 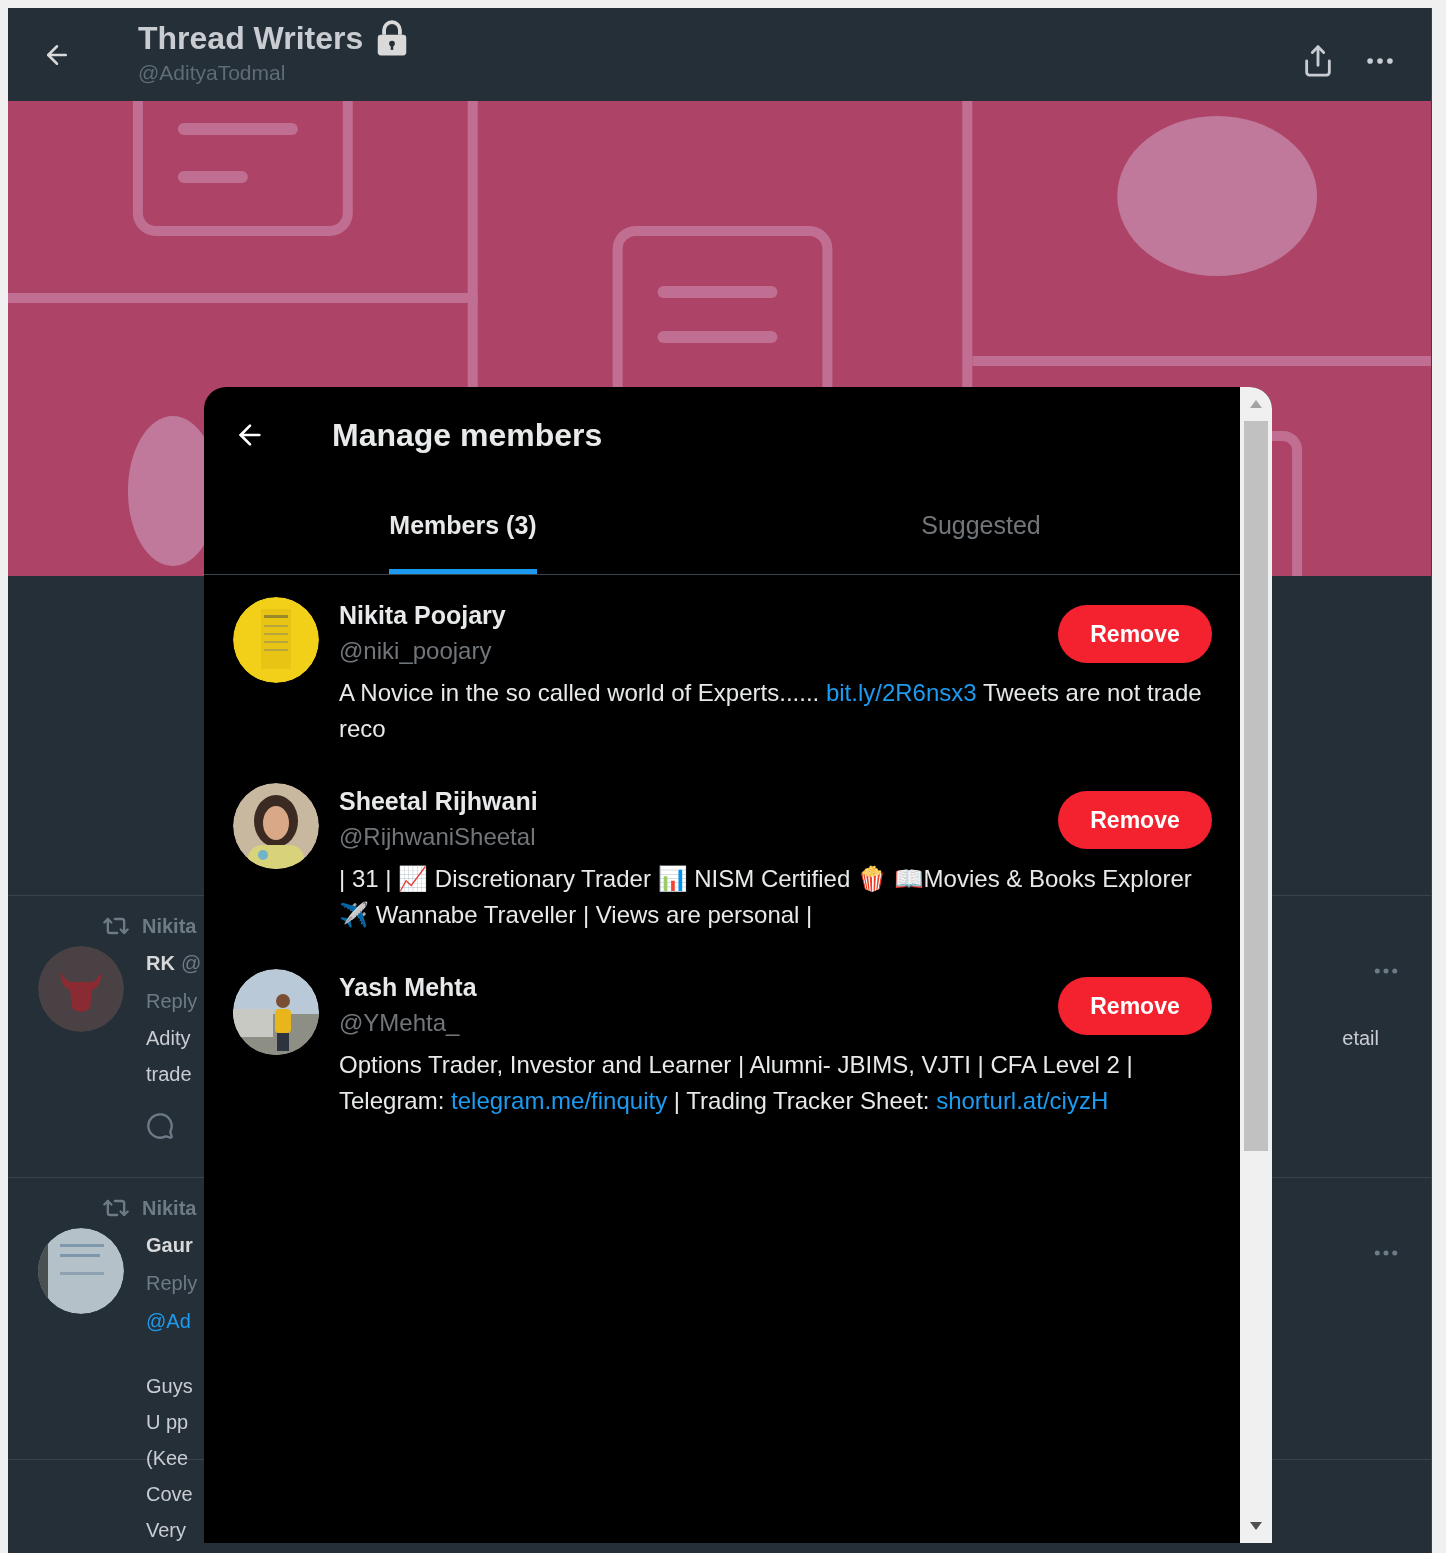 What do you see at coordinates (736, 1083) in the screenshot?
I see `member-bio: Options Trader, Investor and Learner | Alumni- JBIMS, VJTI | CFA Level 2 | Telegram: telegram.me/finquity | Trading Tracker Sheet: shorturl.at/ciyzH` at bounding box center [736, 1083].